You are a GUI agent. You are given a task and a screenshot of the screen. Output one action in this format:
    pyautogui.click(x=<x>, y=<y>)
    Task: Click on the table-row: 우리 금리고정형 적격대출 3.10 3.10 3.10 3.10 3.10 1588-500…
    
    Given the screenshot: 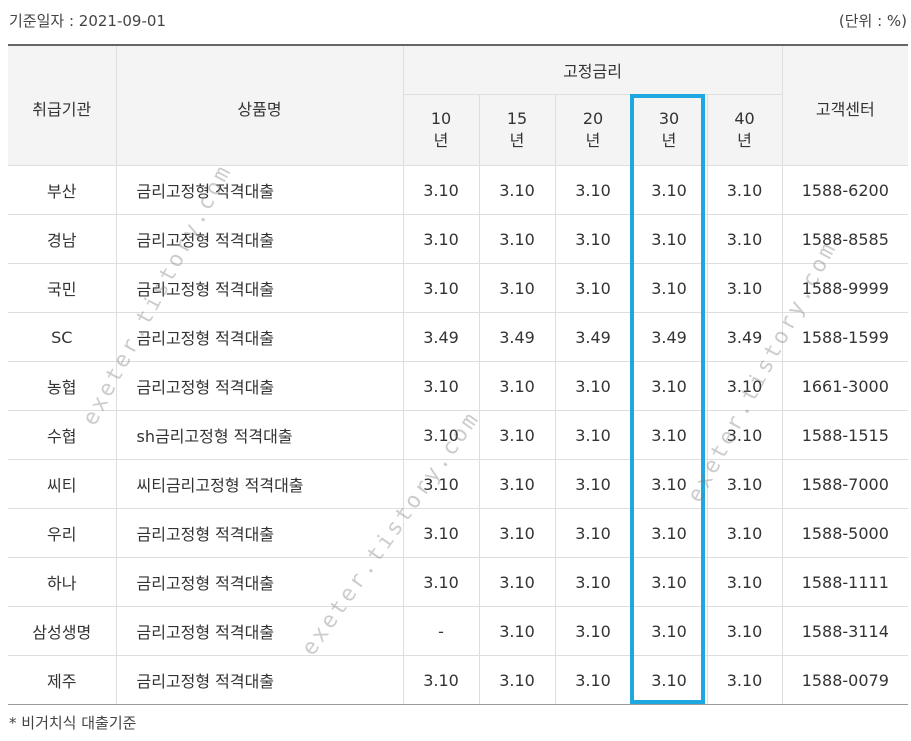 What is the action you would take?
    pyautogui.click(x=458, y=533)
    